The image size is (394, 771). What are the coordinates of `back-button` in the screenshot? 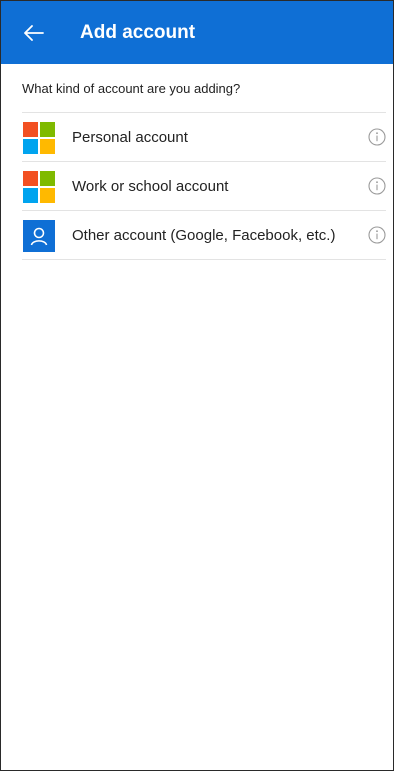 It's located at (34, 33).